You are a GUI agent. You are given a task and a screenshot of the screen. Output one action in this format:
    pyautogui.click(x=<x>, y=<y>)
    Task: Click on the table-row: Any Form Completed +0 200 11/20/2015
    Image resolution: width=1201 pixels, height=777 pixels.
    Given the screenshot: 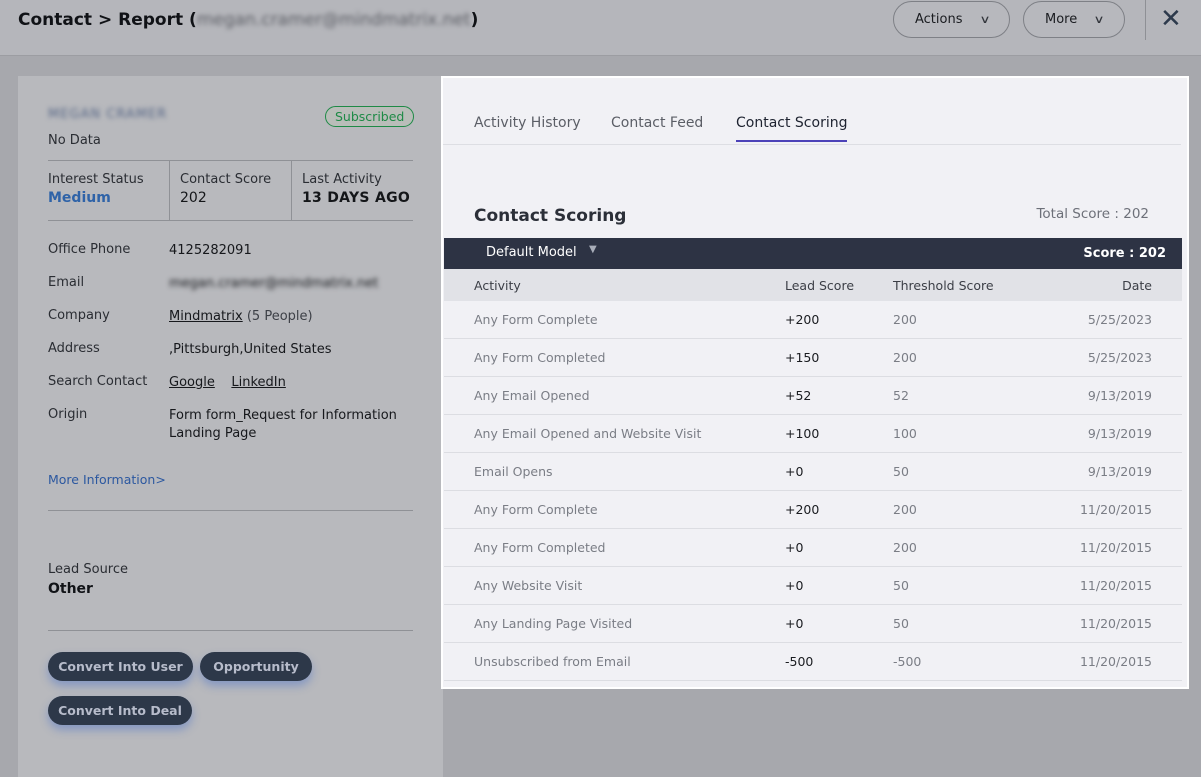 What is the action you would take?
    pyautogui.click(x=813, y=548)
    